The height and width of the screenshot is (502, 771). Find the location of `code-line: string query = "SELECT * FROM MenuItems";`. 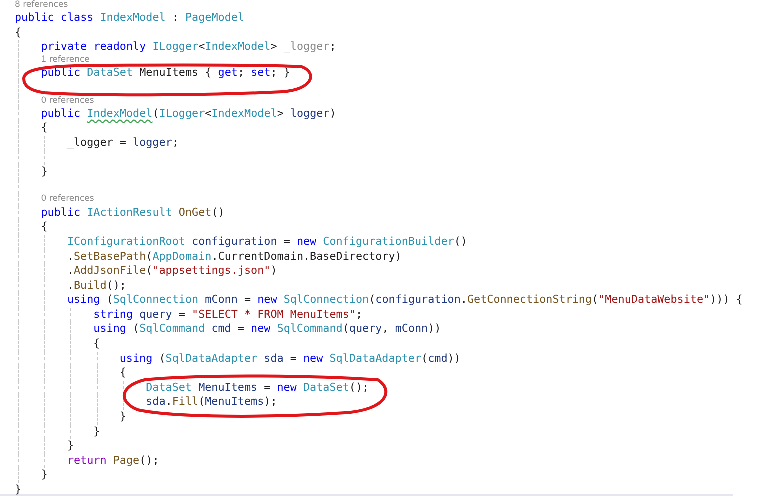

code-line: string query = "SELECT * FROM MenuItems"; is located at coordinates (228, 315).